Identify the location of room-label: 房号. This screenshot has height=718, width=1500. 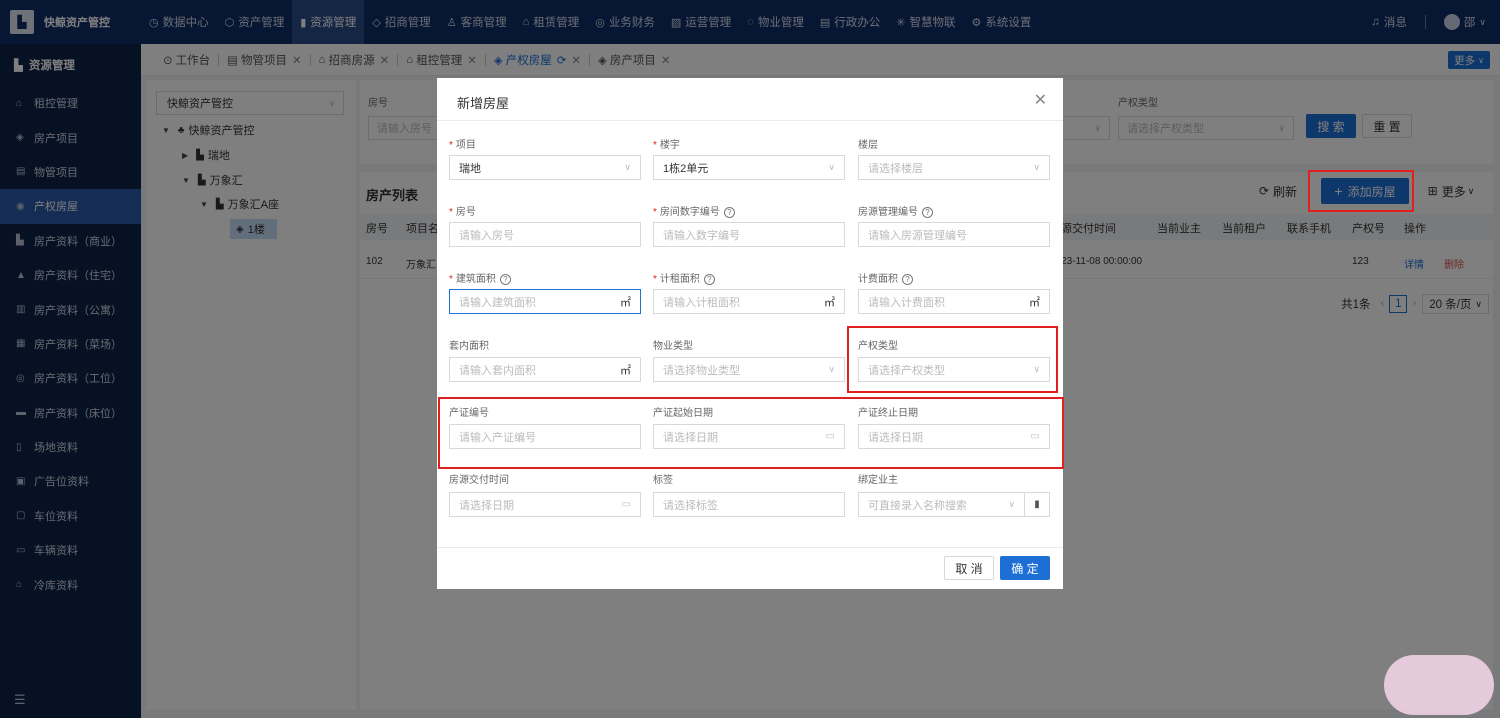
(465, 212).